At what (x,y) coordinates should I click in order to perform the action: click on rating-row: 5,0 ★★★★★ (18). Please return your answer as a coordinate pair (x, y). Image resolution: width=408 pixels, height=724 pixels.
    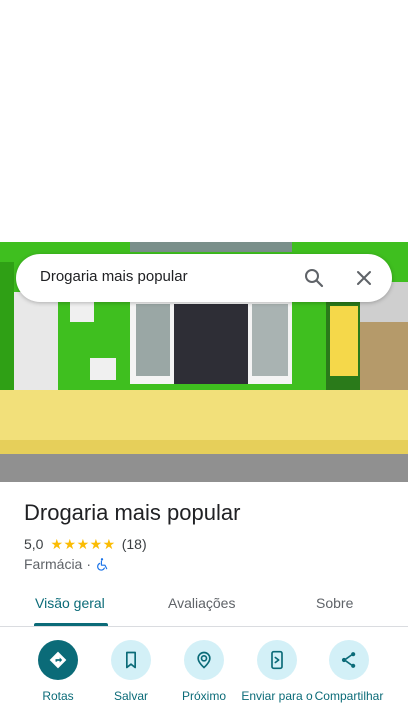
    Looking at the image, I should click on (85, 544).